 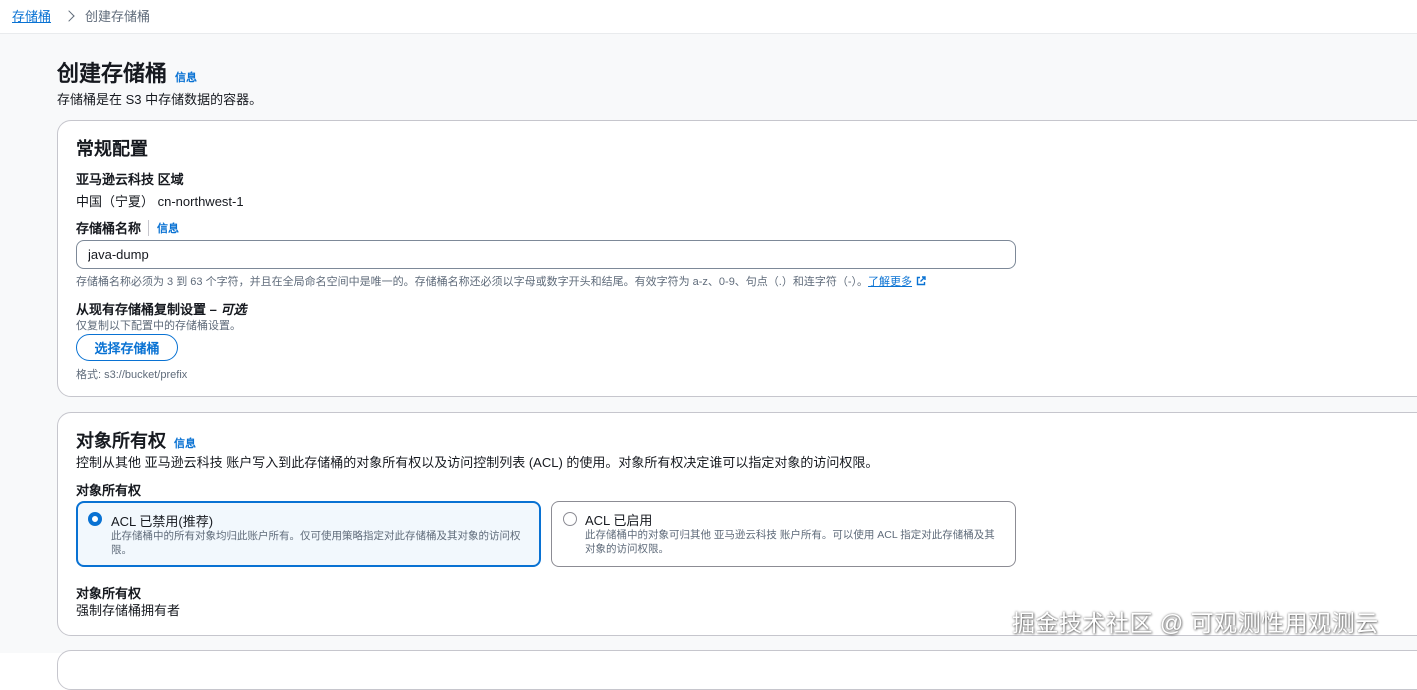 What do you see at coordinates (186, 77) in the screenshot?
I see `page-info-link: 信息` at bounding box center [186, 77].